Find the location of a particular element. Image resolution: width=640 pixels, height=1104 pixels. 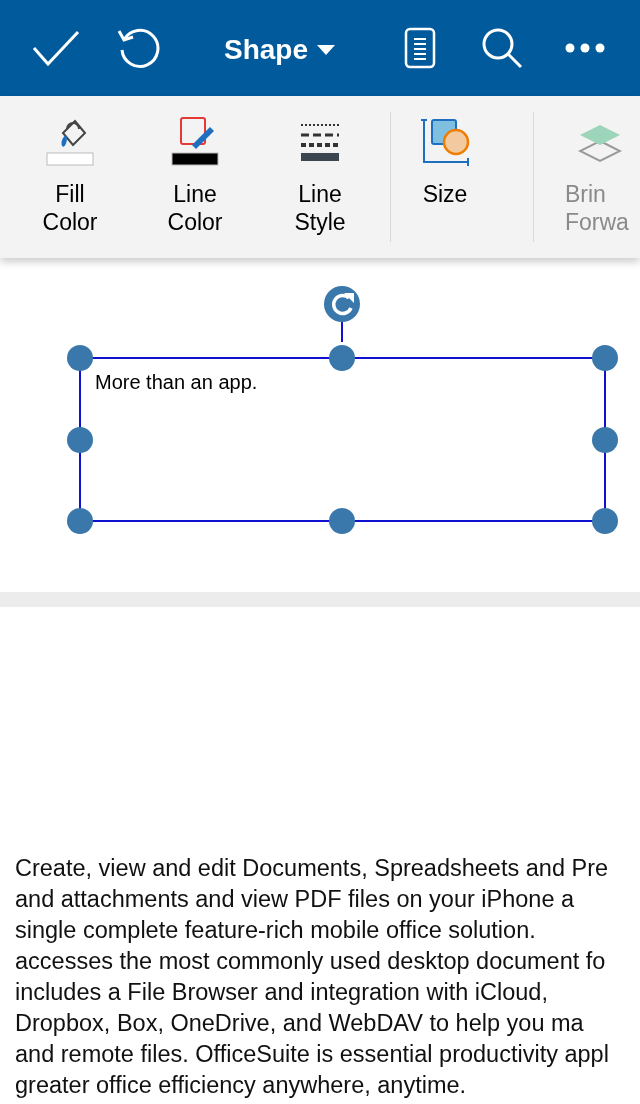

toolbar-button: Line Style is located at coordinates (320, 177).